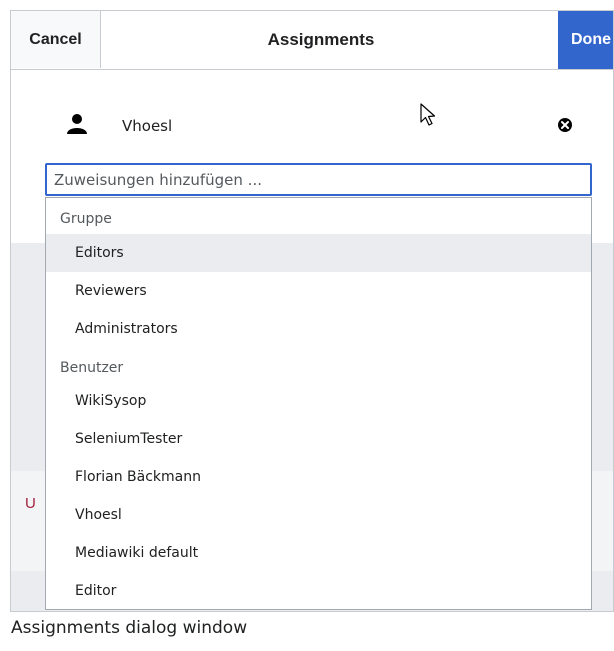 The height and width of the screenshot is (651, 614). I want to click on remove-circle-icon, so click(565, 125).